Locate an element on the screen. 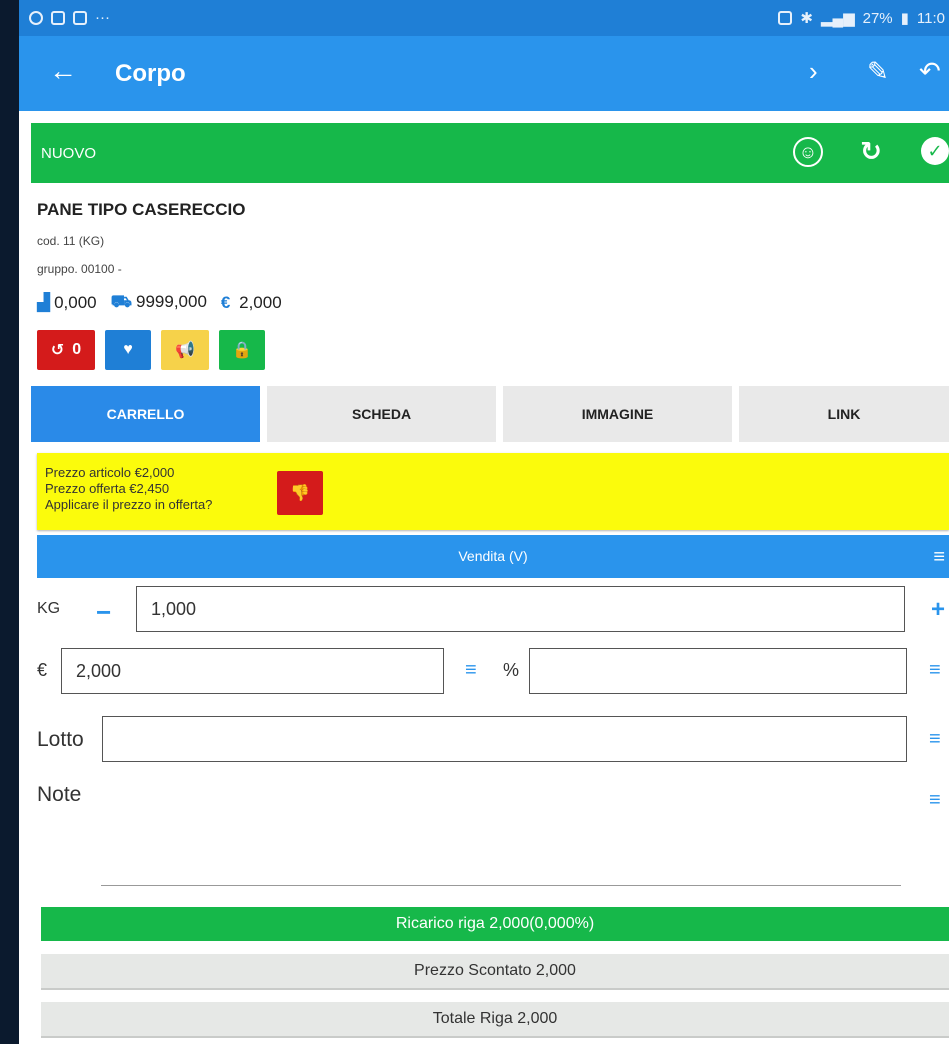  document-status-row: NUOVO ☺ ↻ ✓ is located at coordinates (490, 153).